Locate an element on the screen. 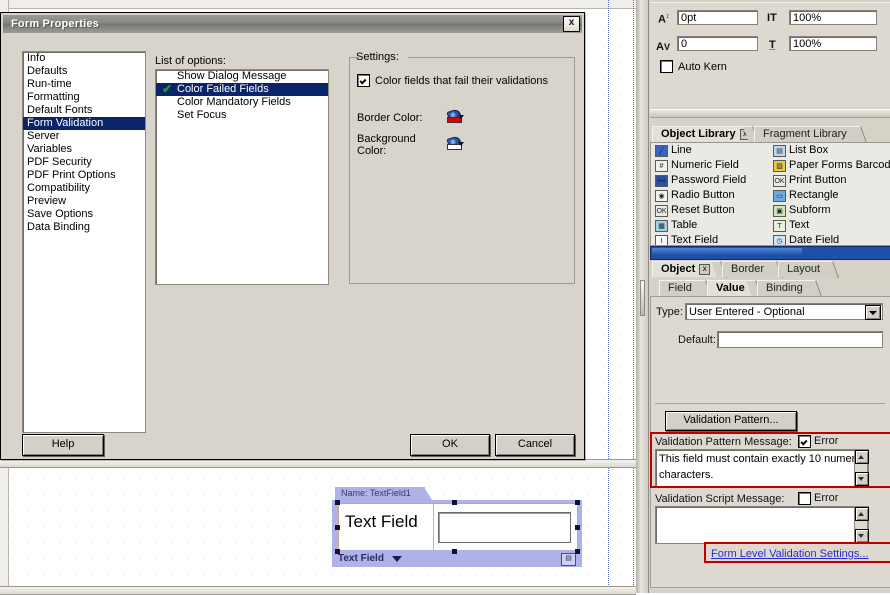 The image size is (890, 595). library-item-reset-button: OK Reset Button is located at coordinates (715, 210).